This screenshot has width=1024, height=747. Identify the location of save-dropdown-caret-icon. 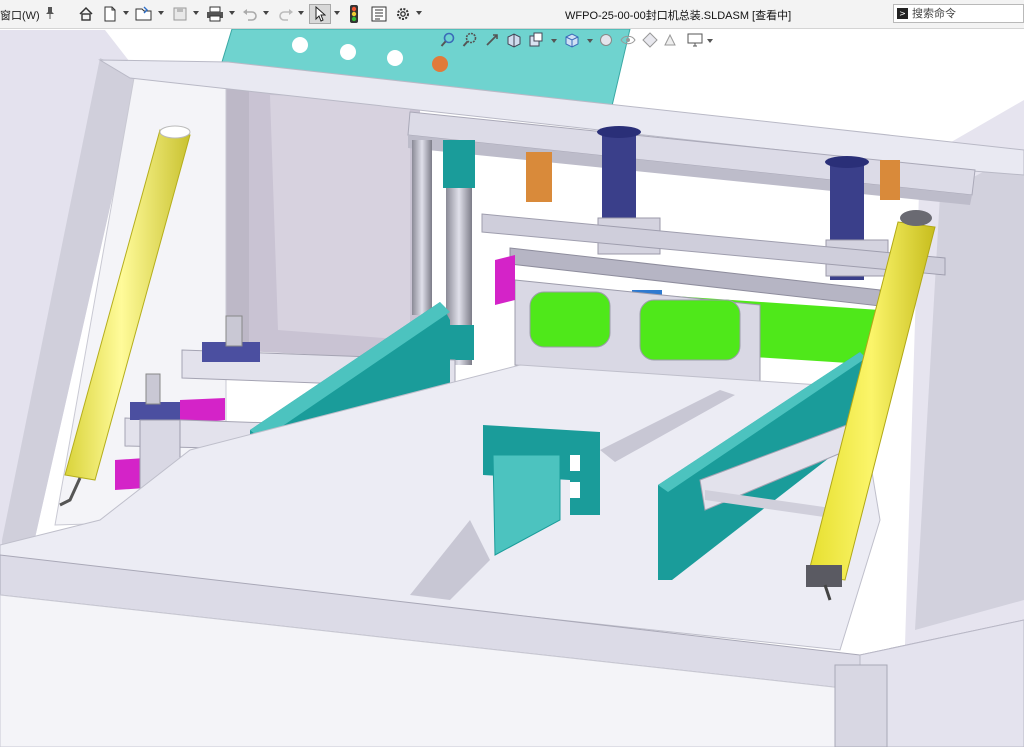
(196, 13).